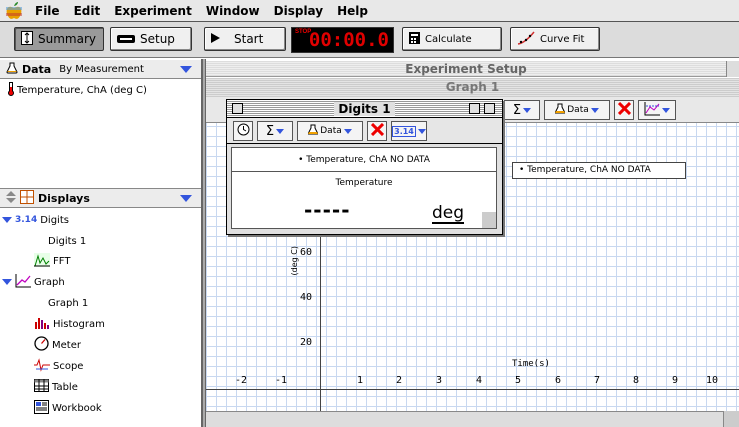 The width and height of the screenshot is (739, 427). I want to click on summary-icon, so click(27, 39).